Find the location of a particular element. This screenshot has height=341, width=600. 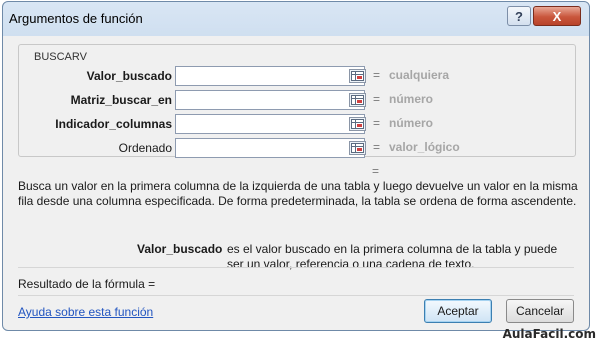

dialog-title: Argumentos de función is located at coordinates (76, 18).